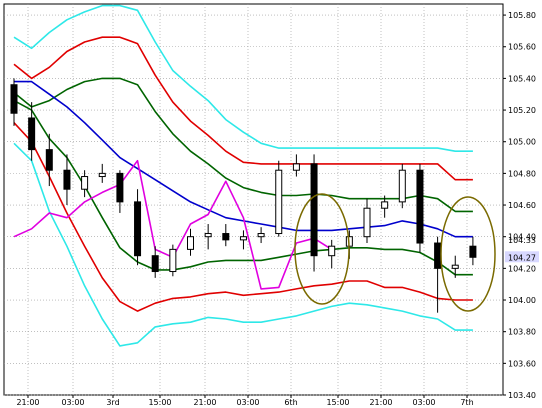  What do you see at coordinates (522, 142) in the screenshot?
I see `y-tick-label: 105.00` at bounding box center [522, 142].